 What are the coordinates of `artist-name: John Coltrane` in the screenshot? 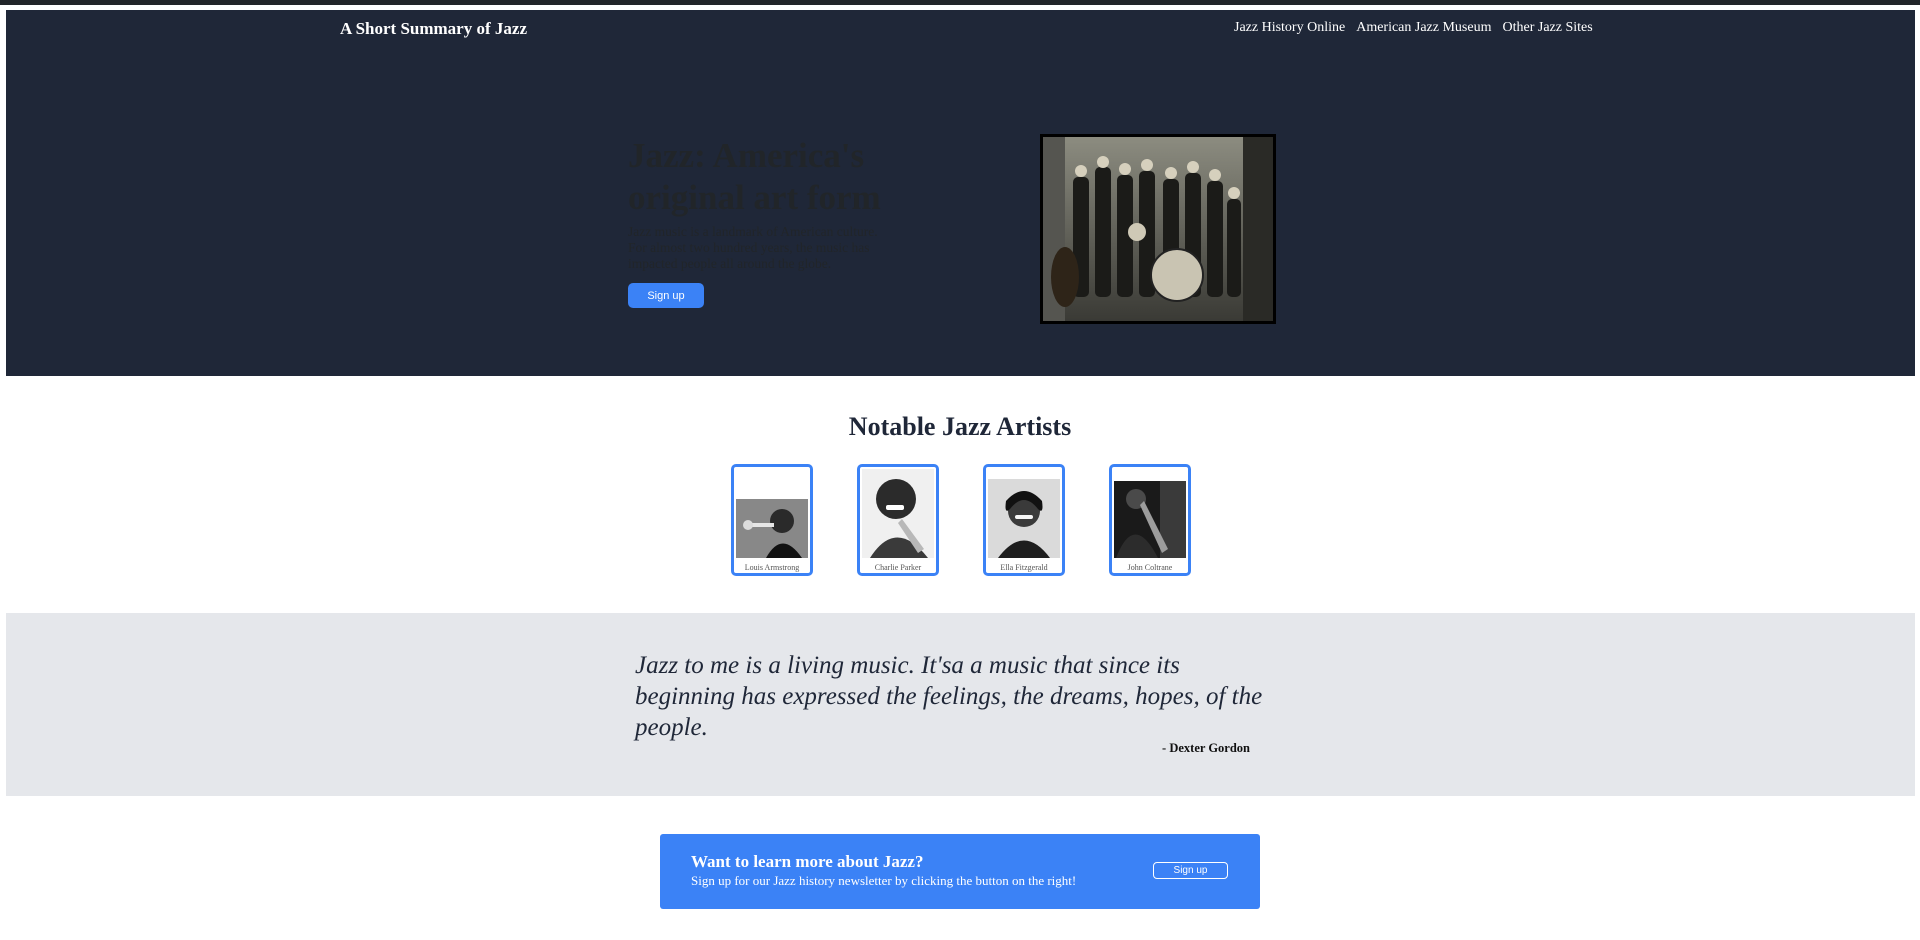 It's located at (1150, 567).